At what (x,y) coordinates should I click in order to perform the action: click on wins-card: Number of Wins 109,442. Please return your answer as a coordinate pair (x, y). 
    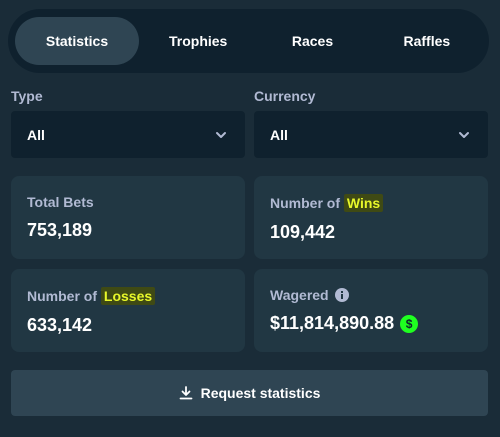
    Looking at the image, I should click on (371, 217).